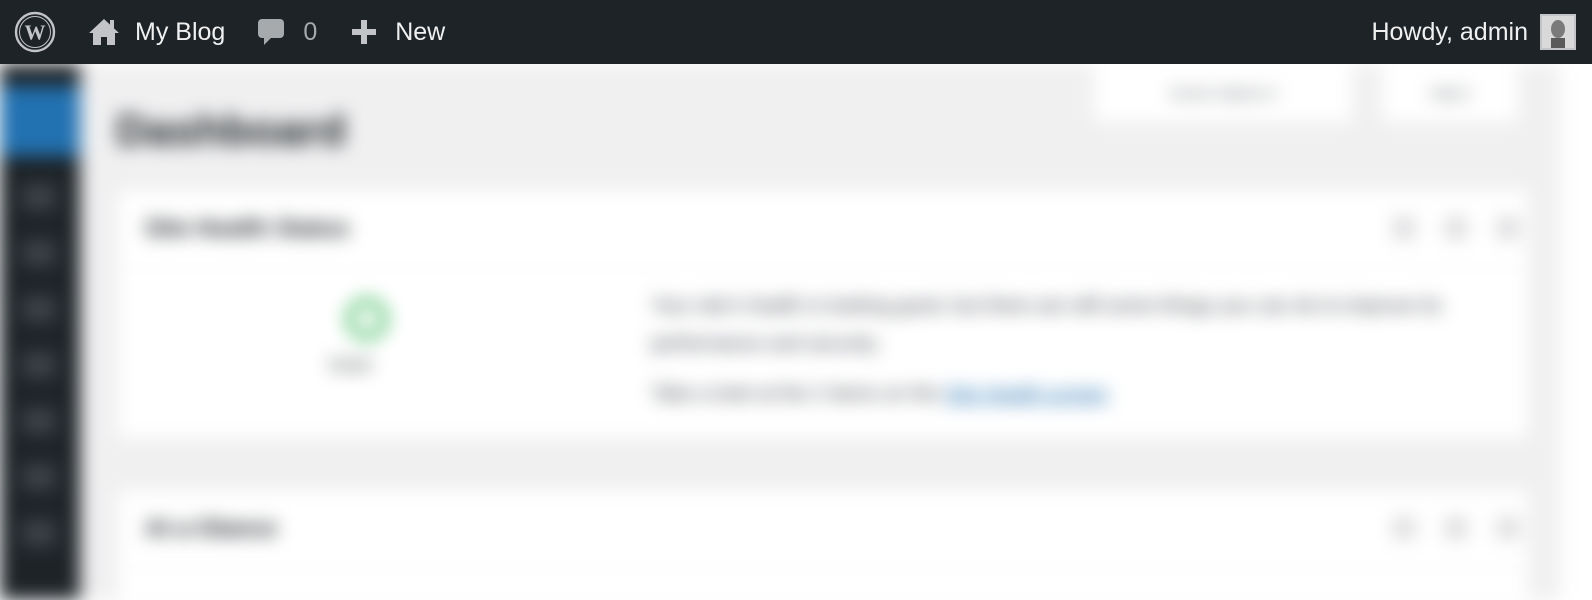 The image size is (1592, 600). I want to click on help-button: Help ▾, so click(1450, 94).